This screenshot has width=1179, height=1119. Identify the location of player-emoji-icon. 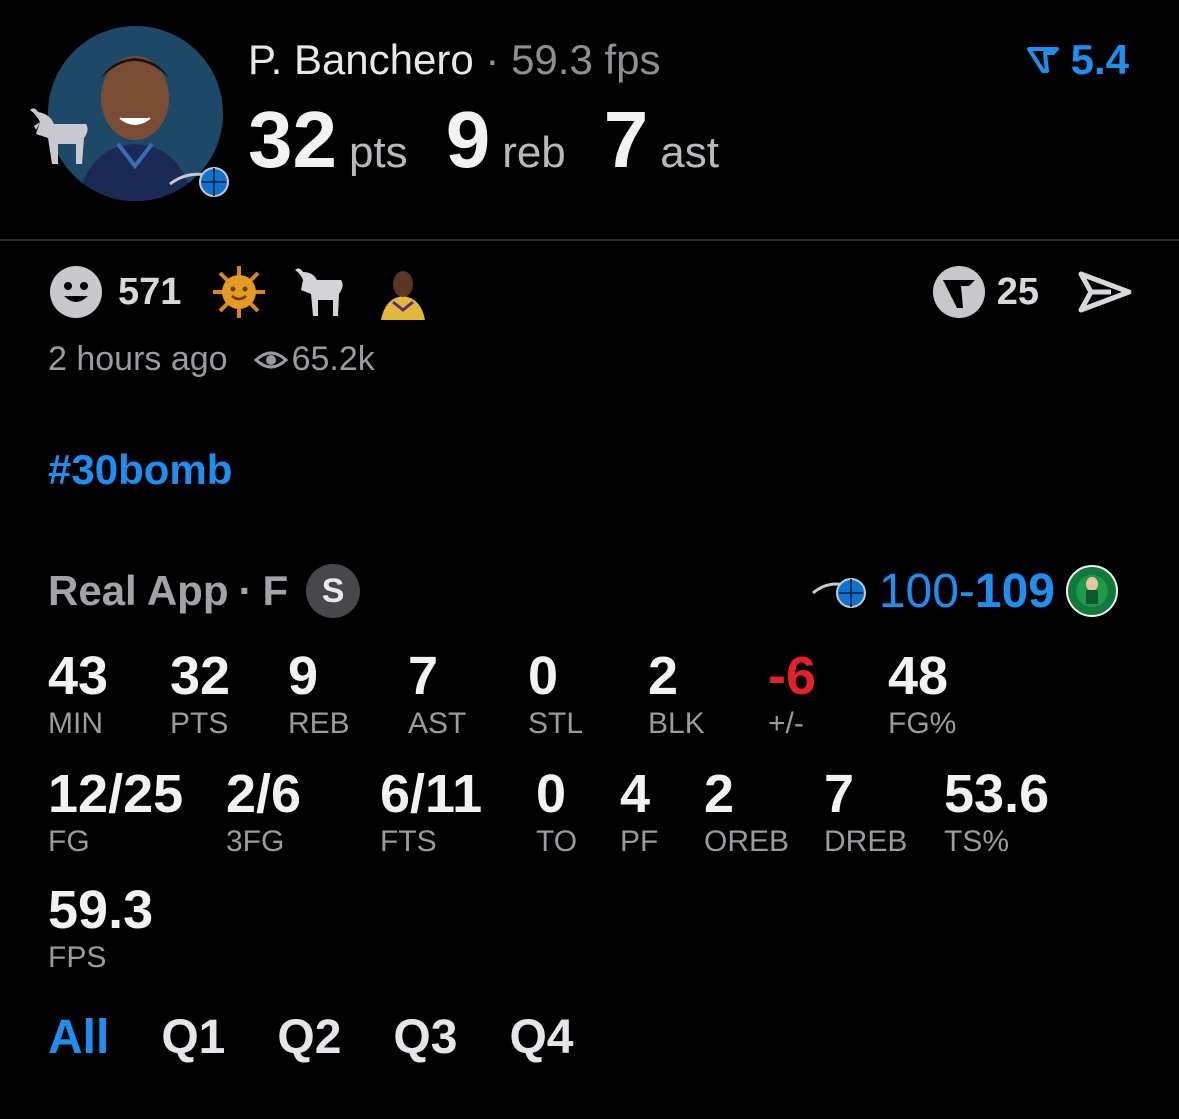
(403, 292).